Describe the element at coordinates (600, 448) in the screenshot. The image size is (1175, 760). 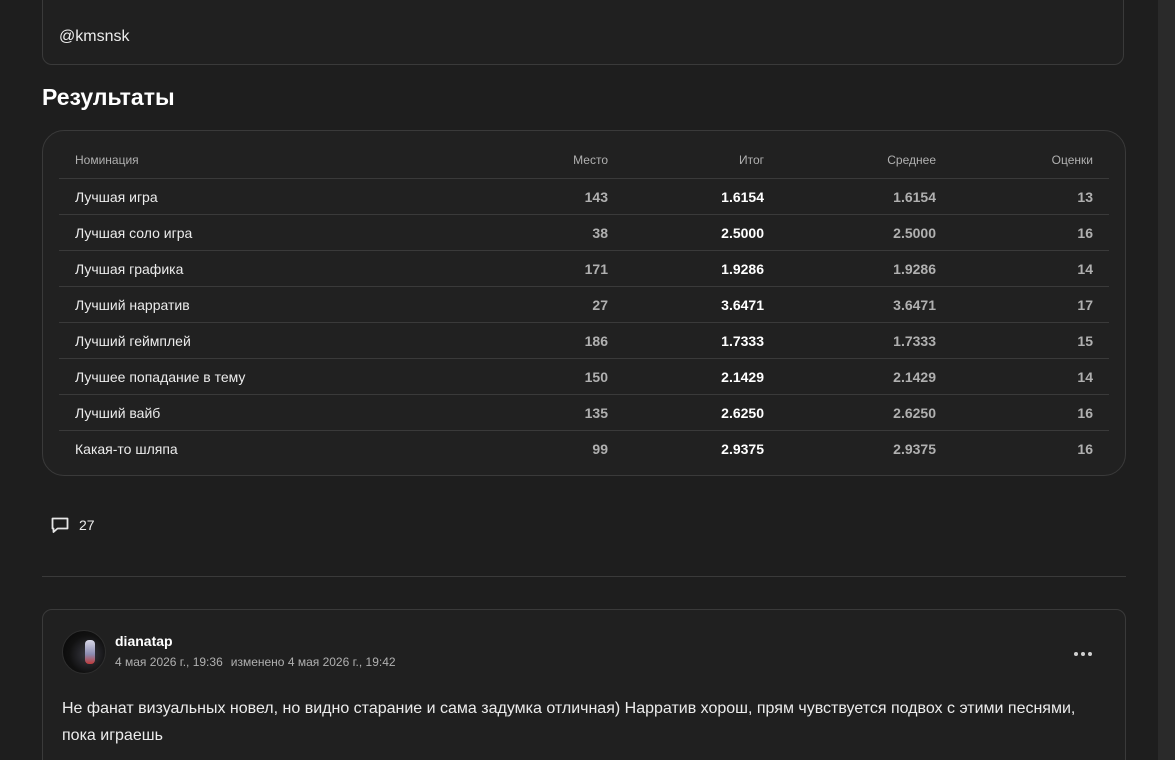
I see `place-cell: 99` at that location.